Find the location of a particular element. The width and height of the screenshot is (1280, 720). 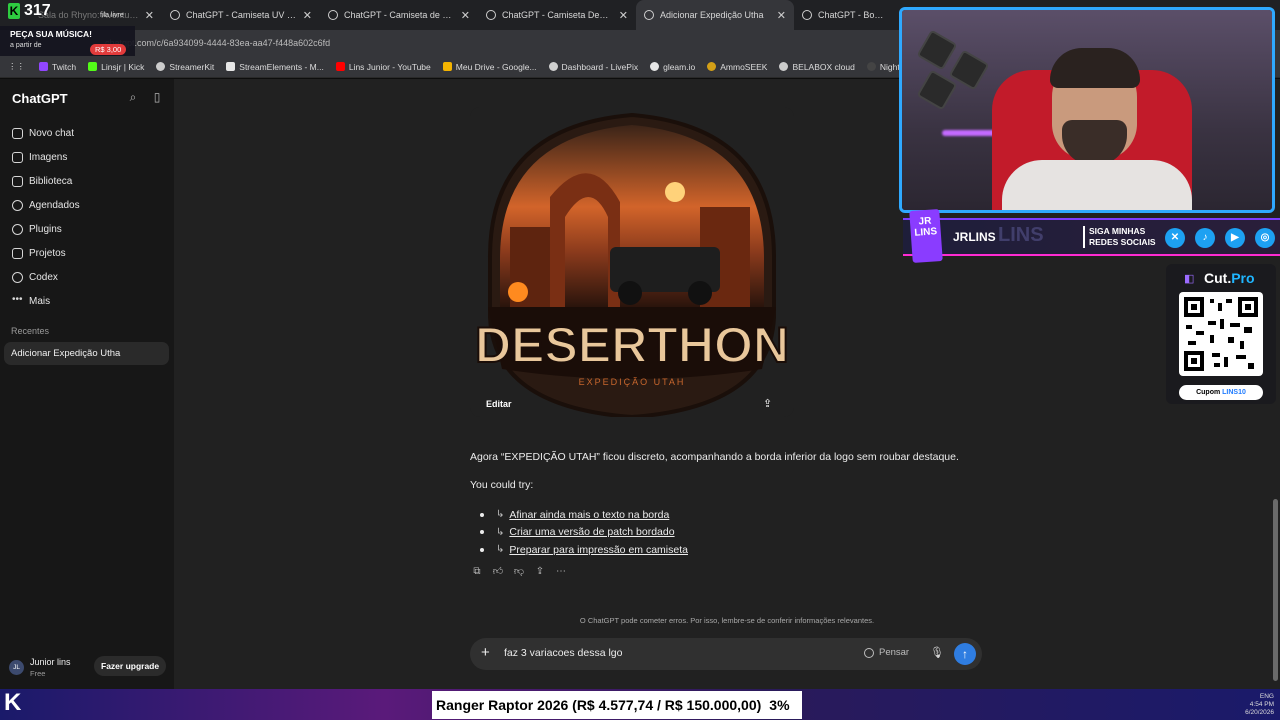

apps-grid-icon: ⋮⋮ is located at coordinates (16, 66).